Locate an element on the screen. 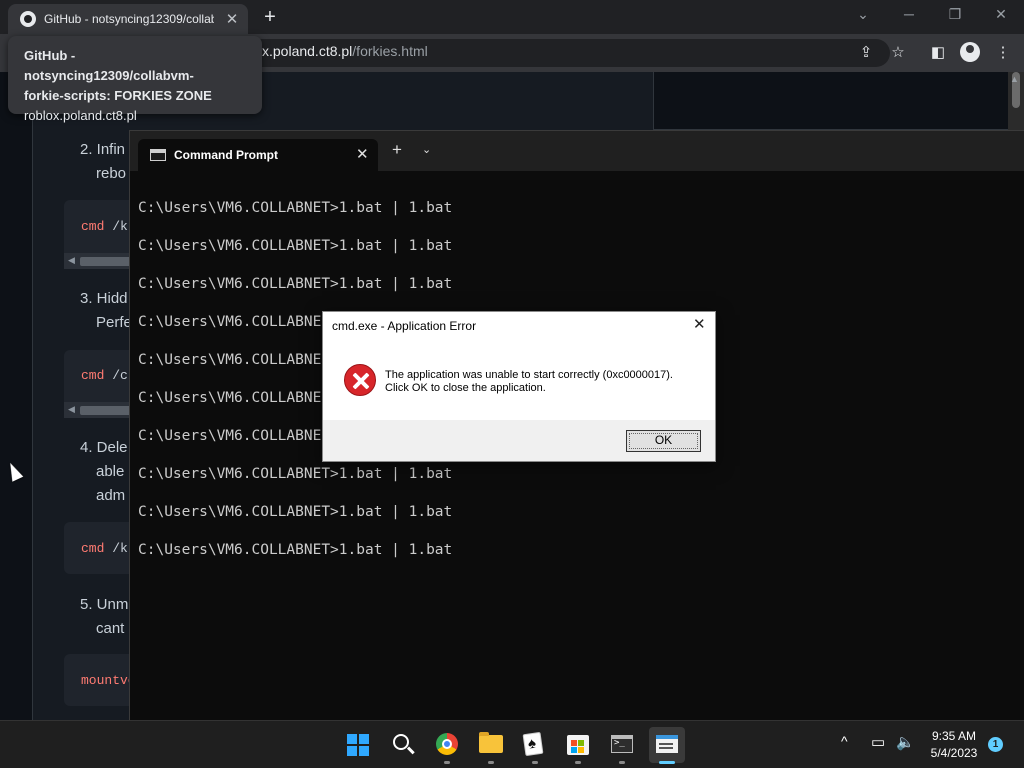 The height and width of the screenshot is (768, 1024). clock-time: 9:35 AM is located at coordinates (954, 736).